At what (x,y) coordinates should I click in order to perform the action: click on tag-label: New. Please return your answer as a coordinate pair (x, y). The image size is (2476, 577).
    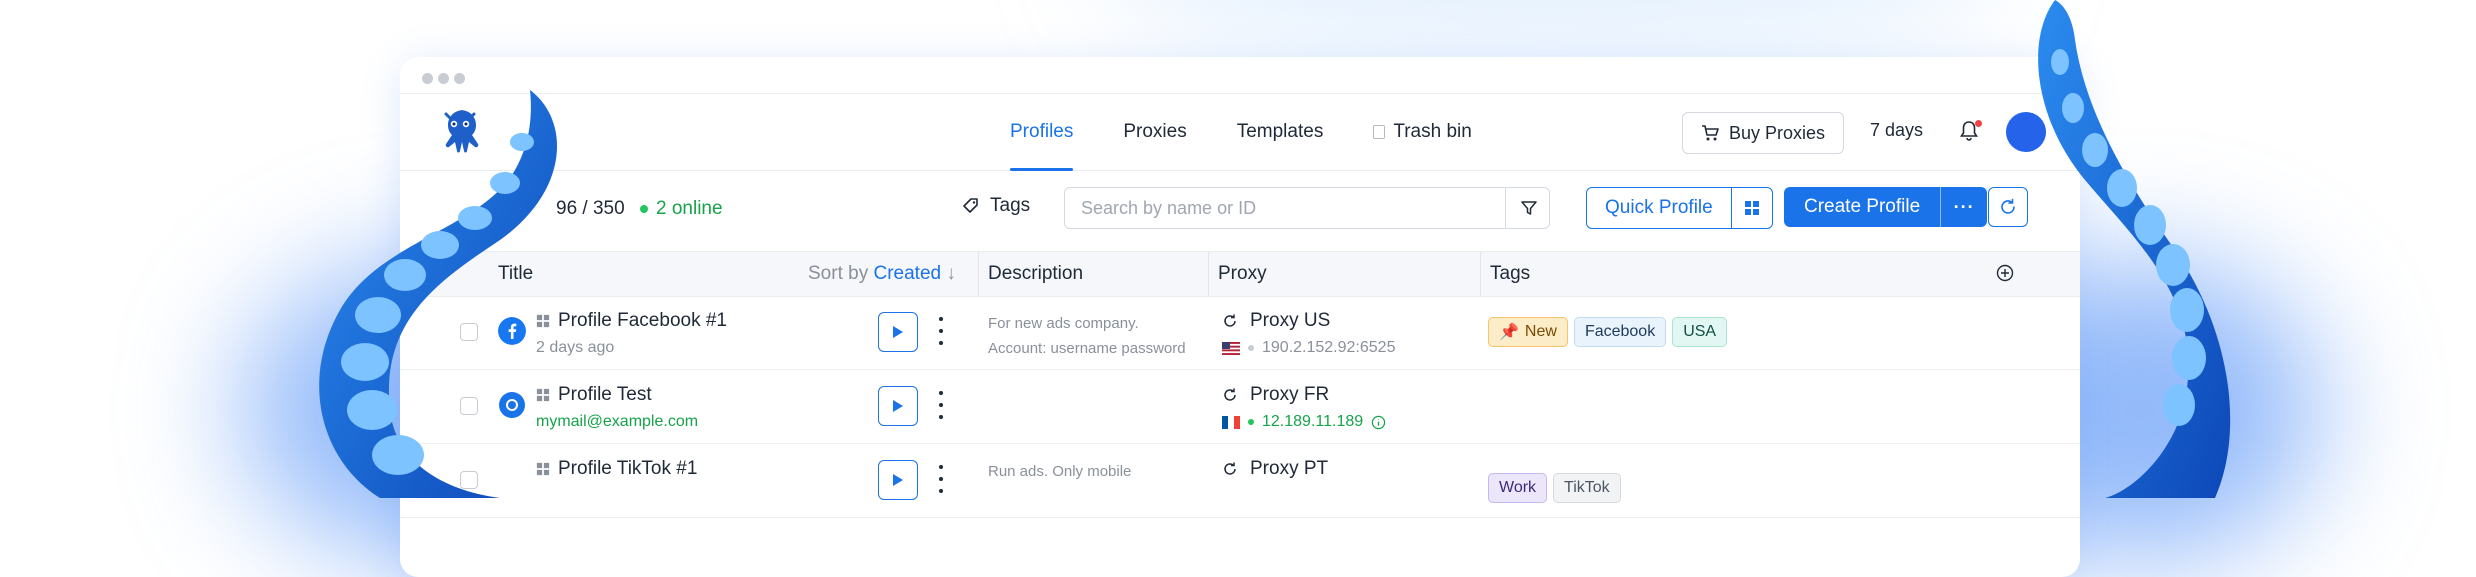
    Looking at the image, I should click on (1540, 331).